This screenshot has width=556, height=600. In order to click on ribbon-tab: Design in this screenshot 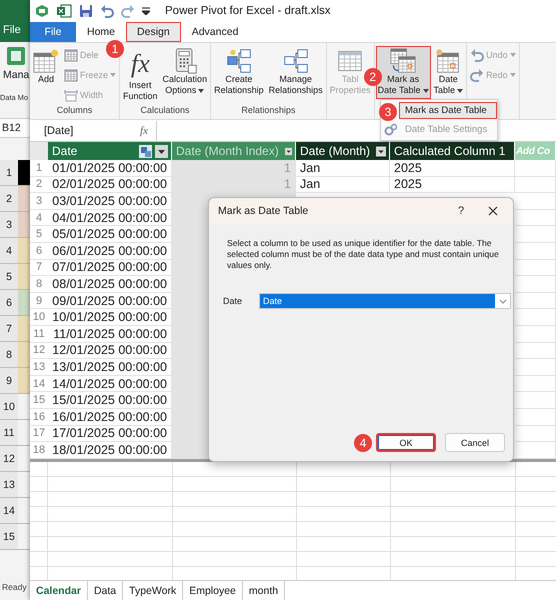, I will do `click(153, 32)`.